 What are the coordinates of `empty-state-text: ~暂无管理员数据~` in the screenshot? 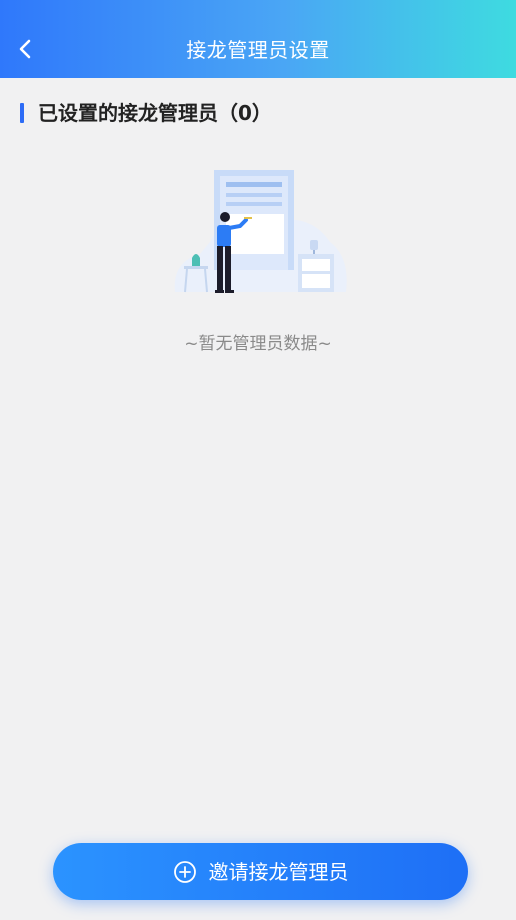 It's located at (258, 344).